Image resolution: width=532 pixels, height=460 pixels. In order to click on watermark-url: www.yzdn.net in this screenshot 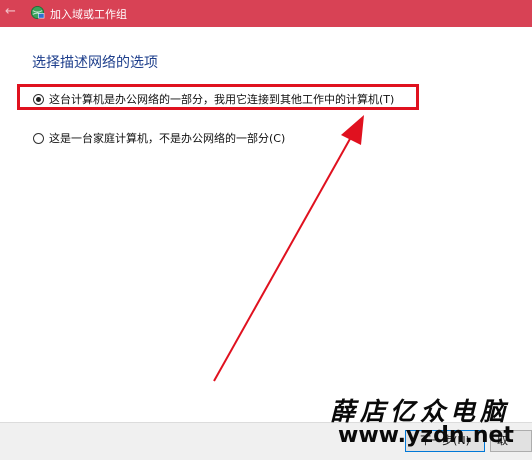, I will do `click(426, 435)`.